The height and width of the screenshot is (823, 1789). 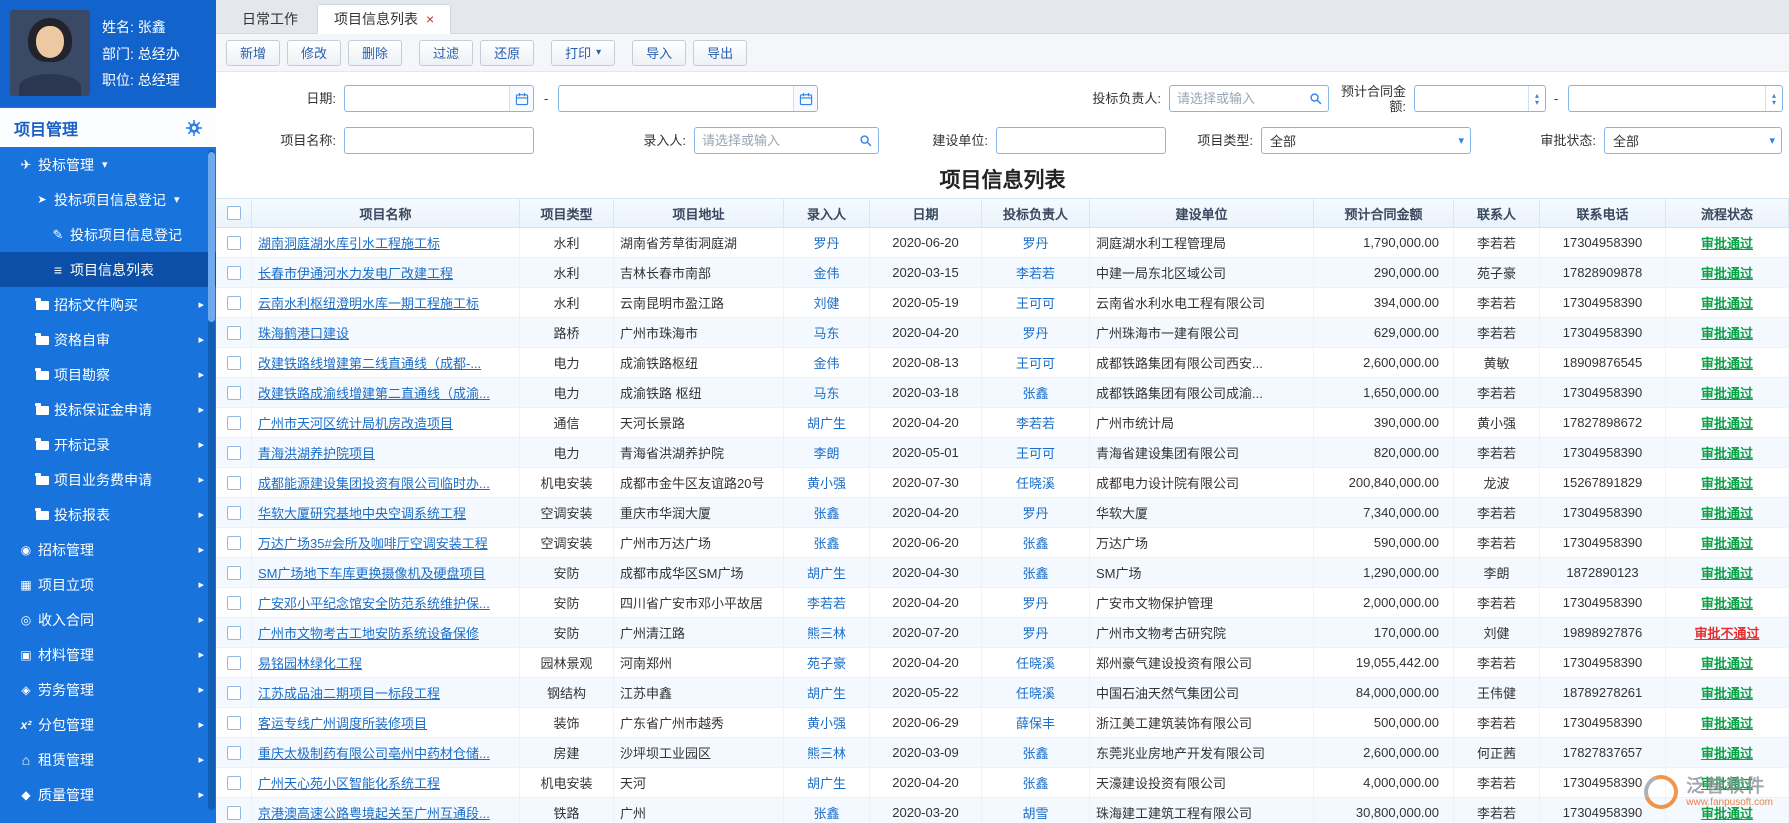 What do you see at coordinates (314, 52) in the screenshot?
I see `toolbar-button: 修改` at bounding box center [314, 52].